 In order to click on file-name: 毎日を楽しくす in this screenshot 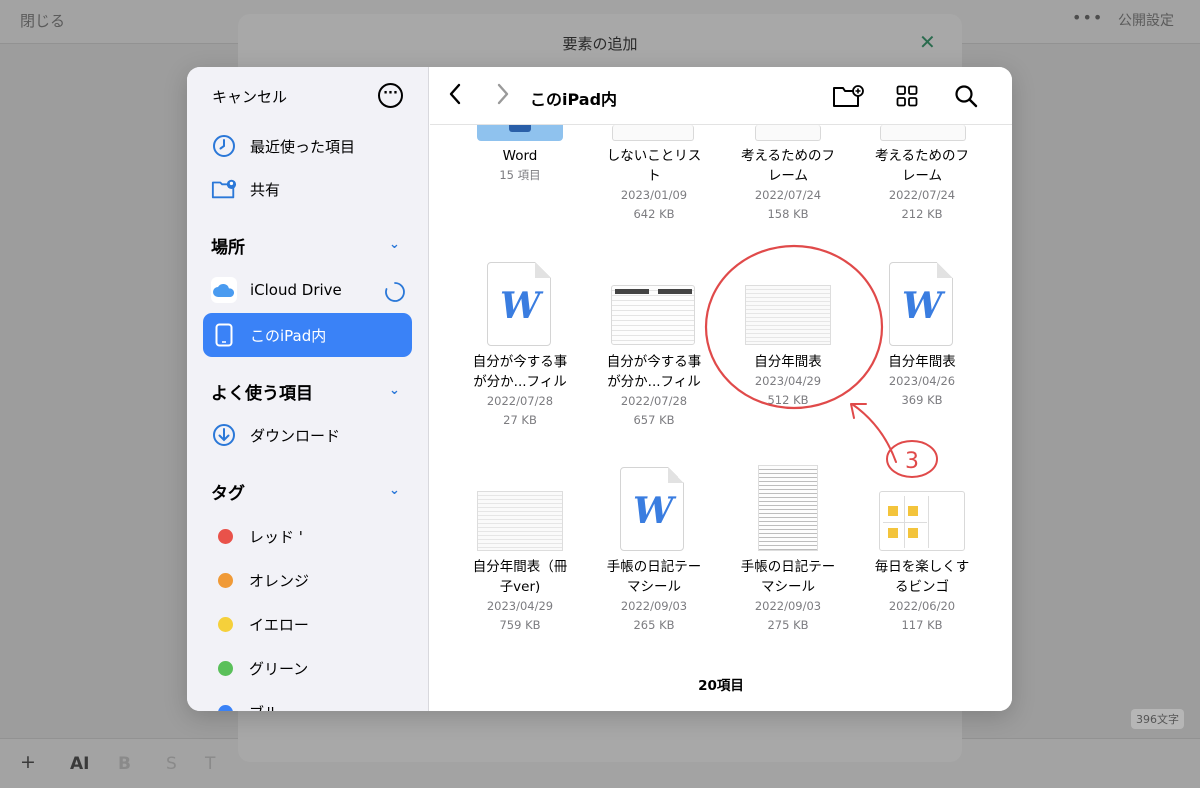, I will do `click(922, 567)`.